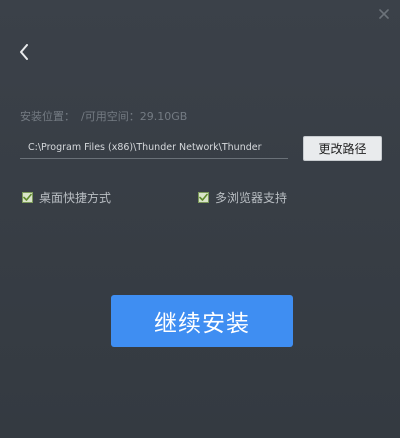  I want to click on free-space-label: /可用空间：, so click(110, 116).